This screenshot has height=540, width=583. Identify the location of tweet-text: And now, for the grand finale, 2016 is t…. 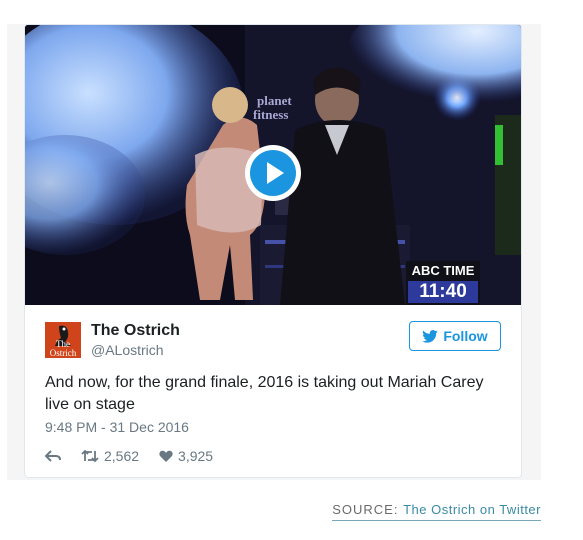
(264, 393).